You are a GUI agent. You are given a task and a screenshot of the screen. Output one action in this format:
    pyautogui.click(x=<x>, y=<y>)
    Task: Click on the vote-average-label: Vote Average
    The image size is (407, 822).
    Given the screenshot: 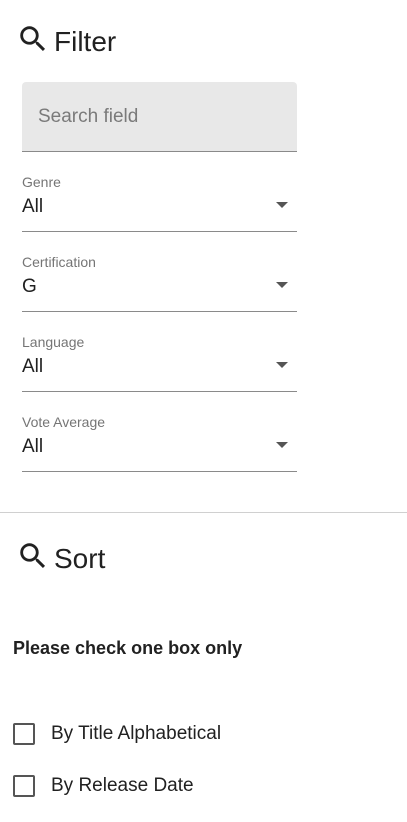 What is the action you would take?
    pyautogui.click(x=64, y=422)
    